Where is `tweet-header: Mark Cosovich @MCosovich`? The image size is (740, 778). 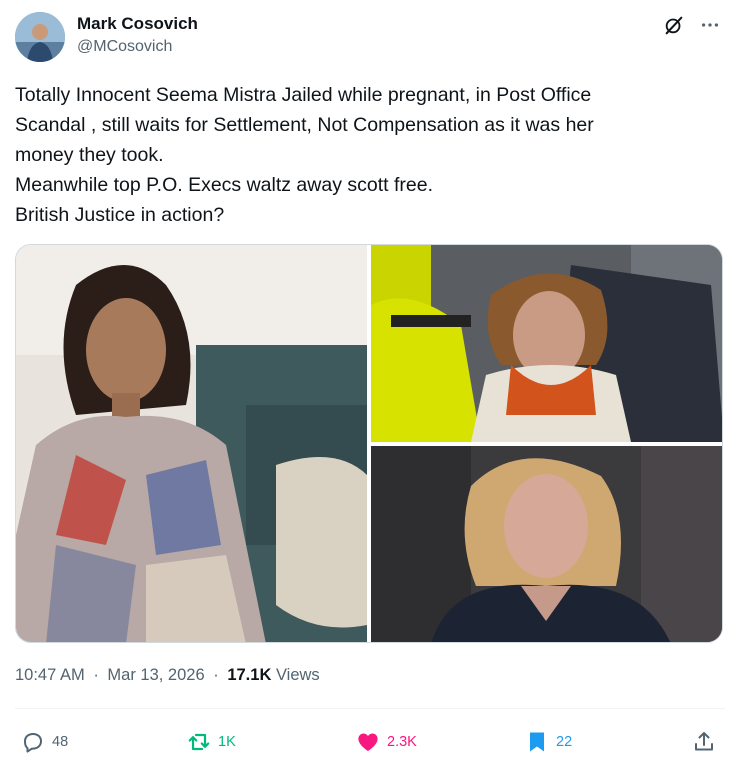
tweet-header: Mark Cosovich @MCosovich is located at coordinates (370, 38).